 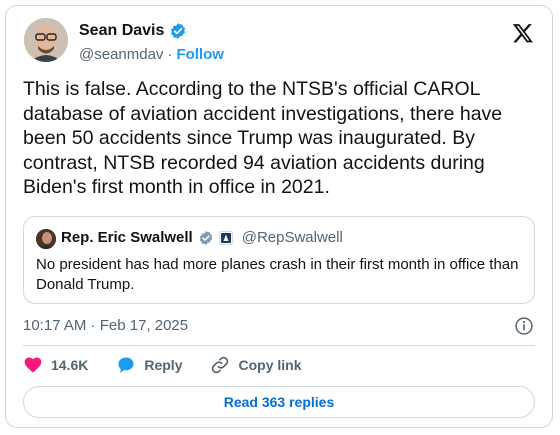 I want to click on reply-button: Reply, so click(x=149, y=365).